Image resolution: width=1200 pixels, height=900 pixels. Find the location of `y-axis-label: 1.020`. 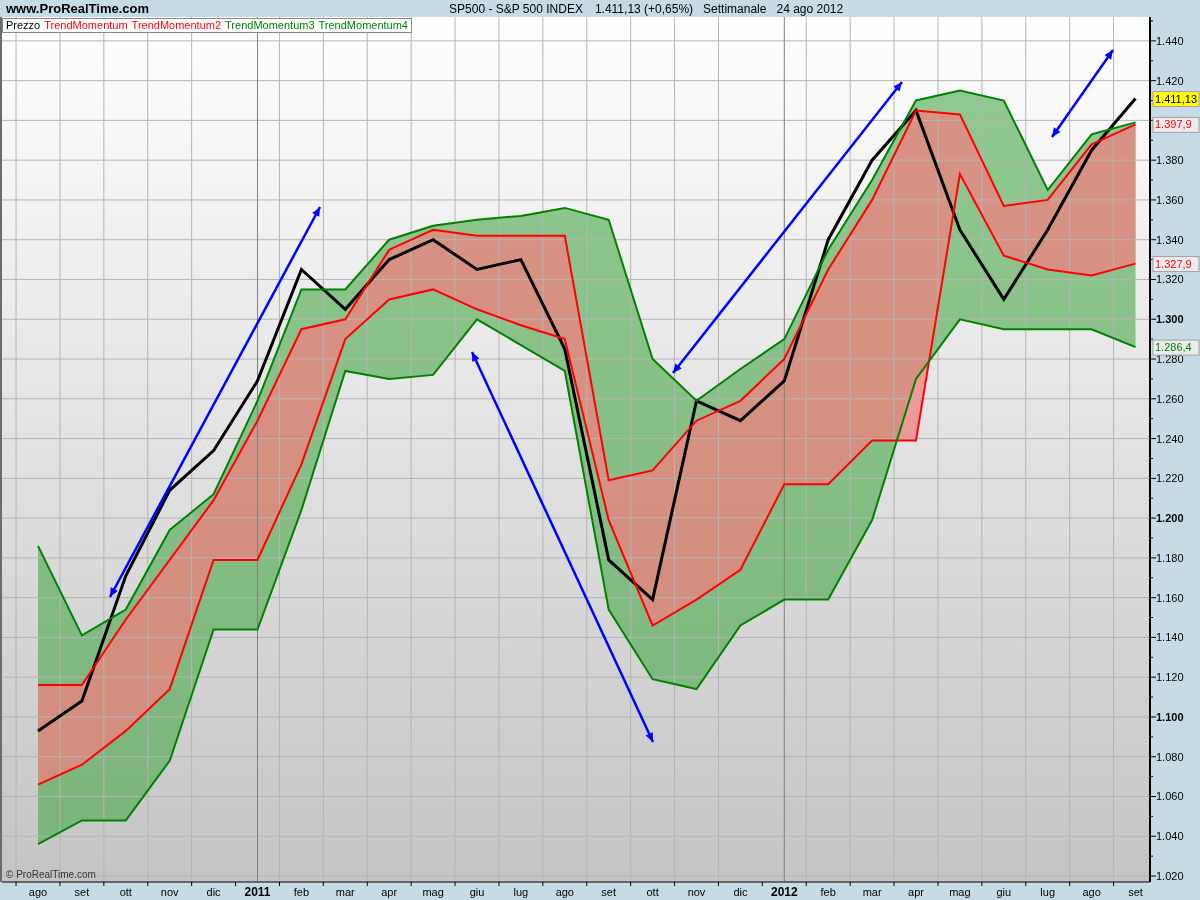

y-axis-label: 1.020 is located at coordinates (1170, 876).